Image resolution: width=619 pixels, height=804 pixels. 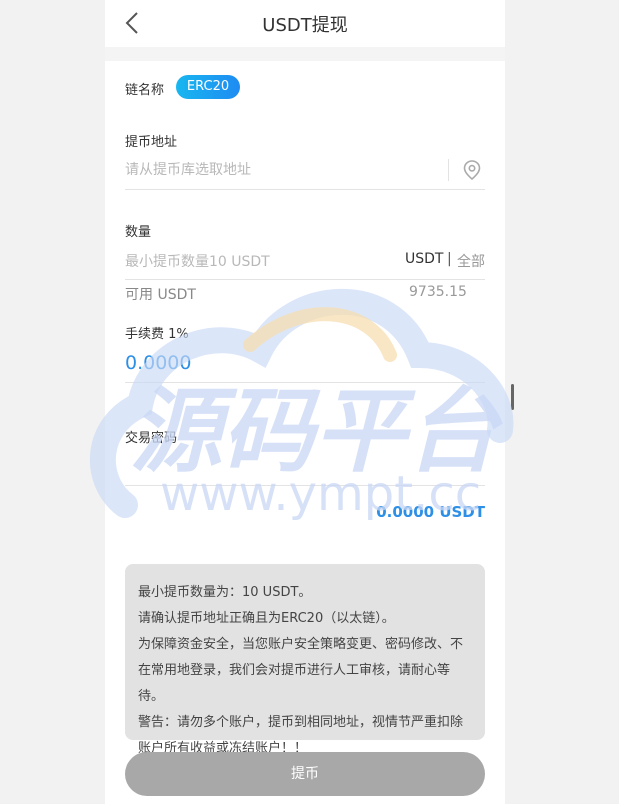 I want to click on amount-input, so click(x=255, y=262).